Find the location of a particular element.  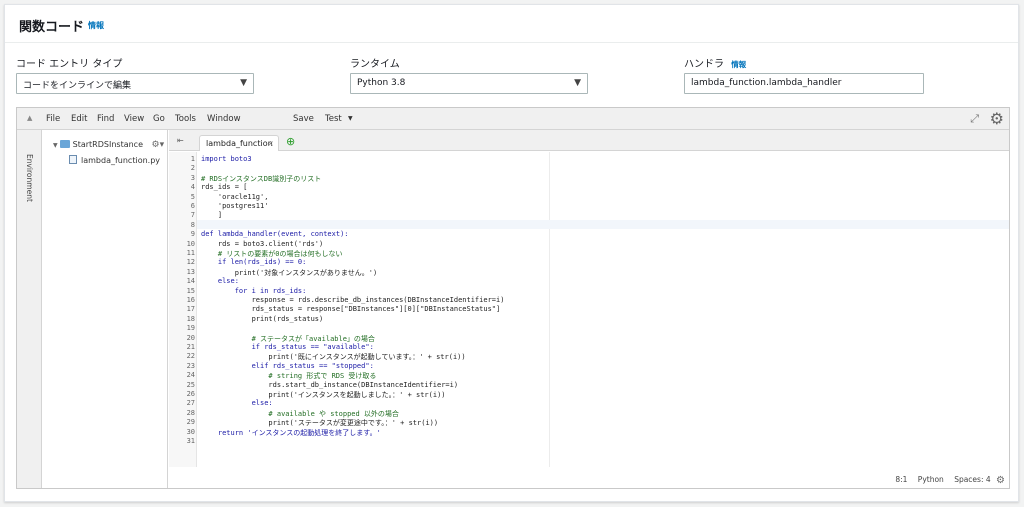

line-number: 12 is located at coordinates (190, 262).